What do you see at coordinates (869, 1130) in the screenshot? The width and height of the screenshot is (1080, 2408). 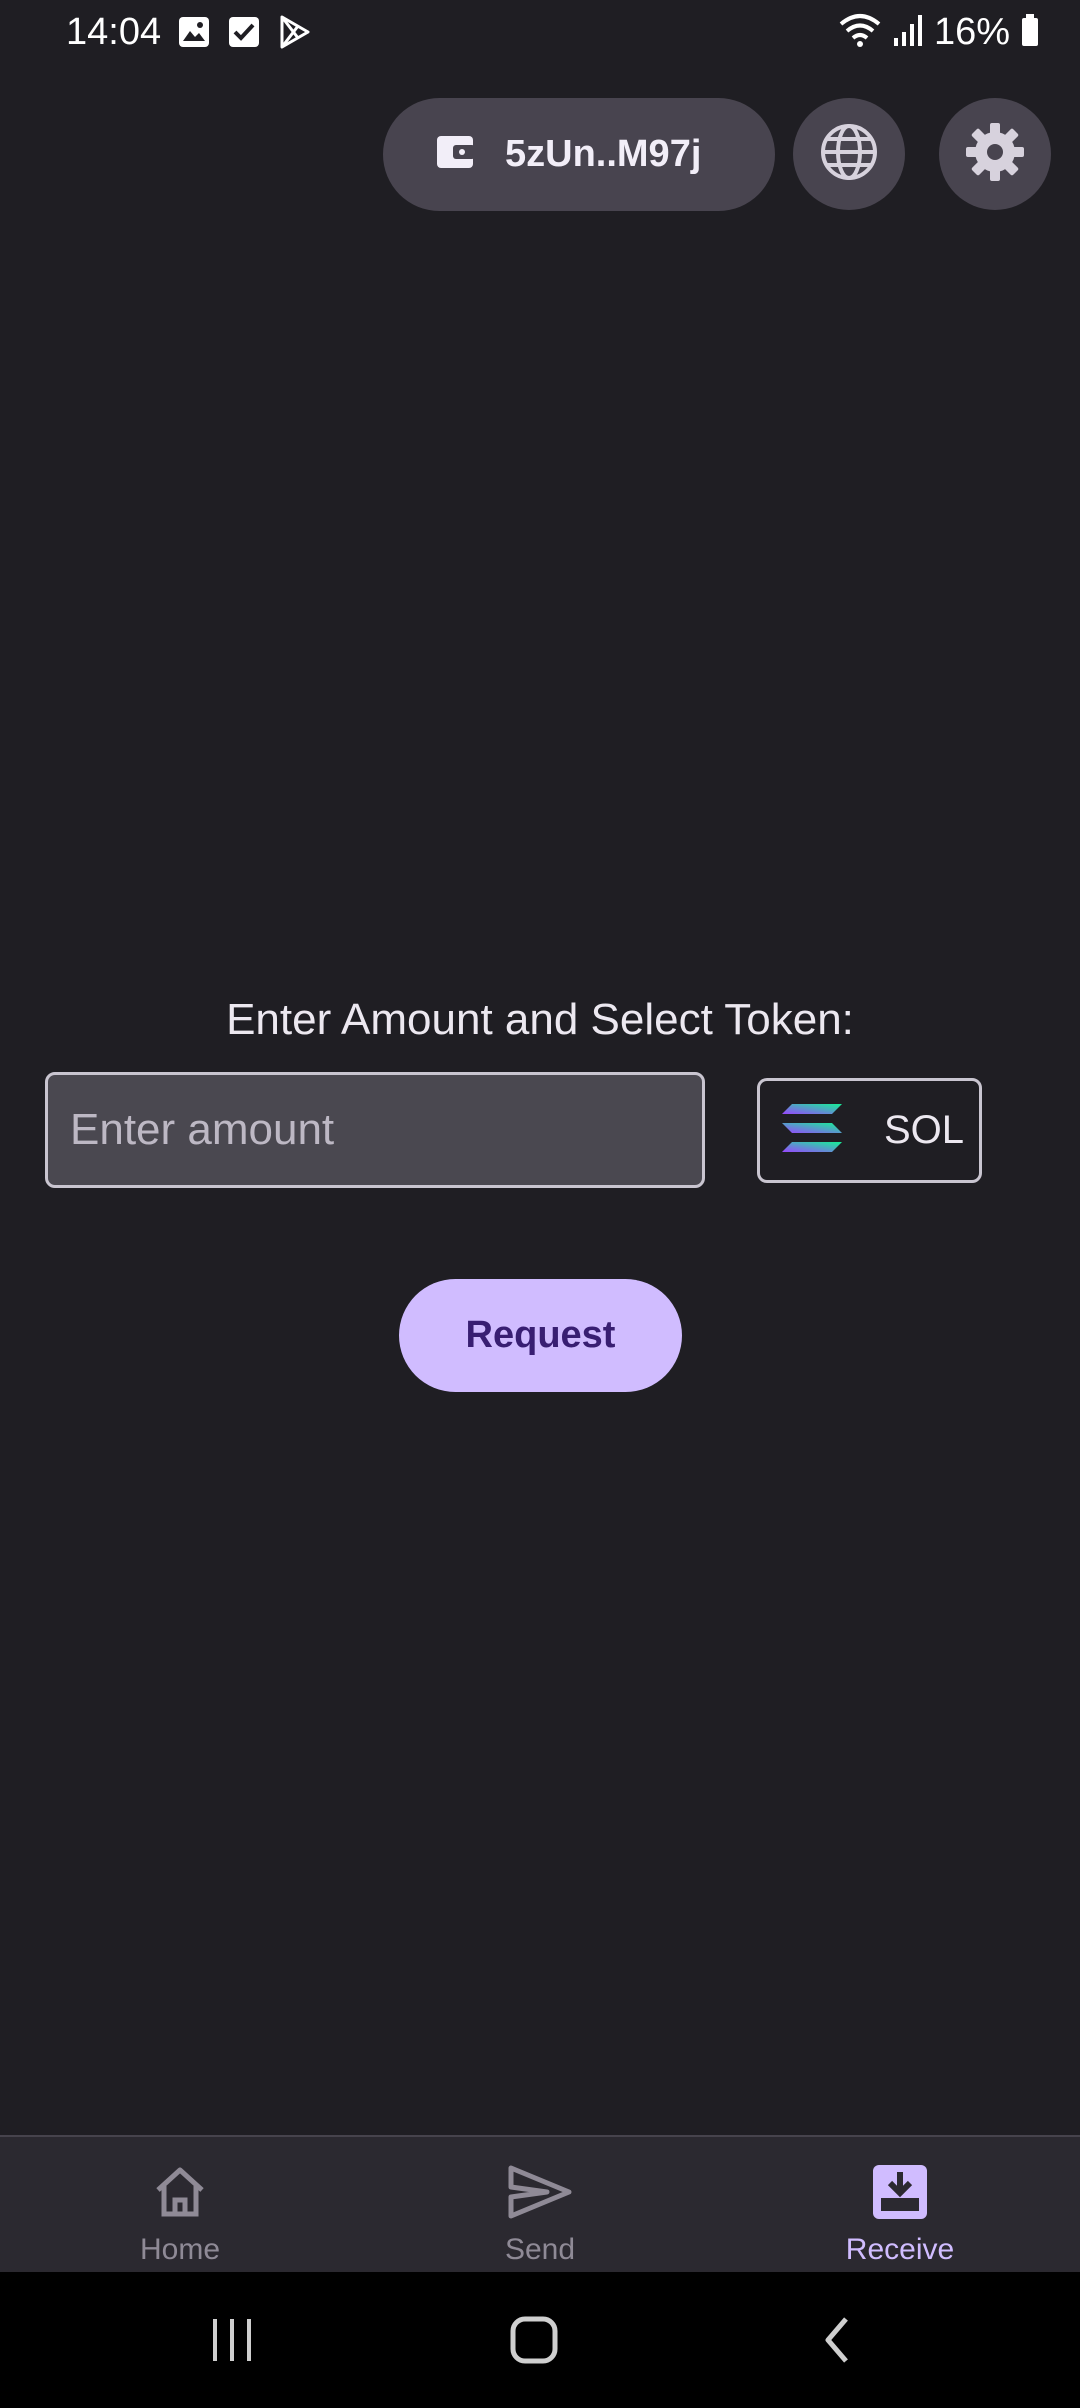 I see `token-select: SOL` at bounding box center [869, 1130].